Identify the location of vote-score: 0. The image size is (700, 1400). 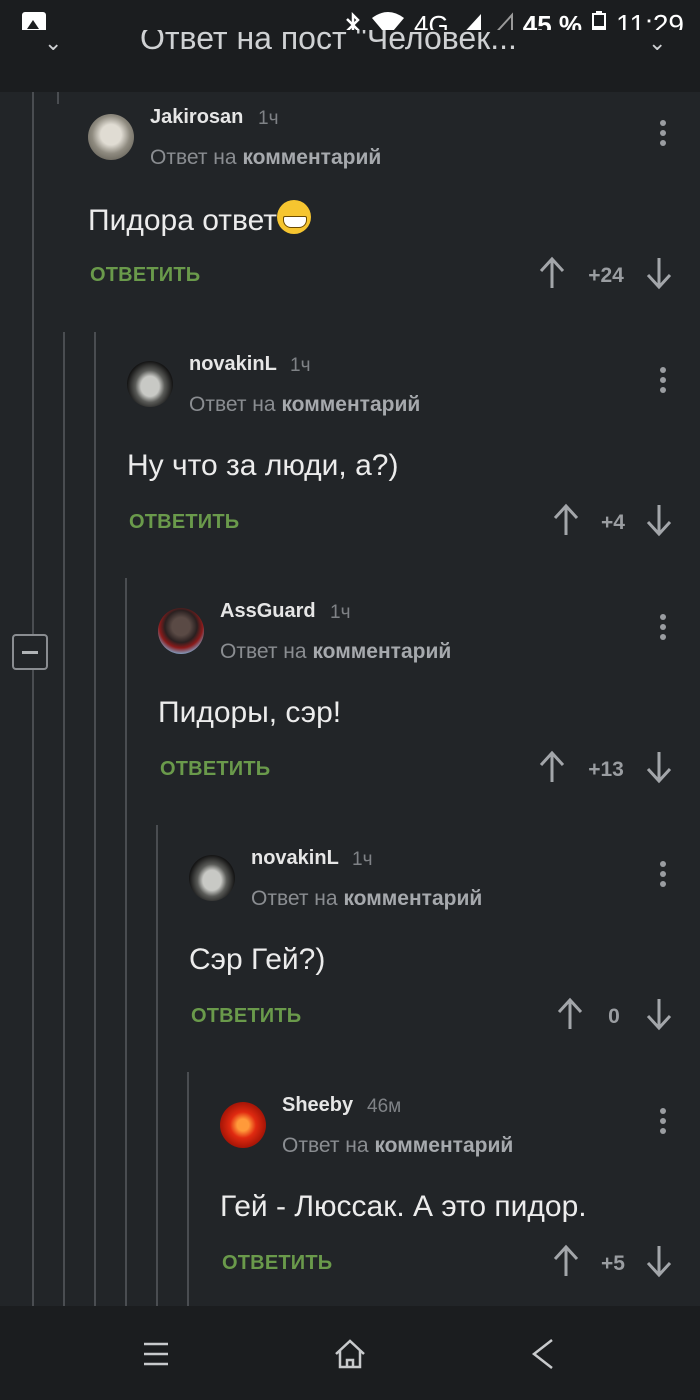
(614, 1016).